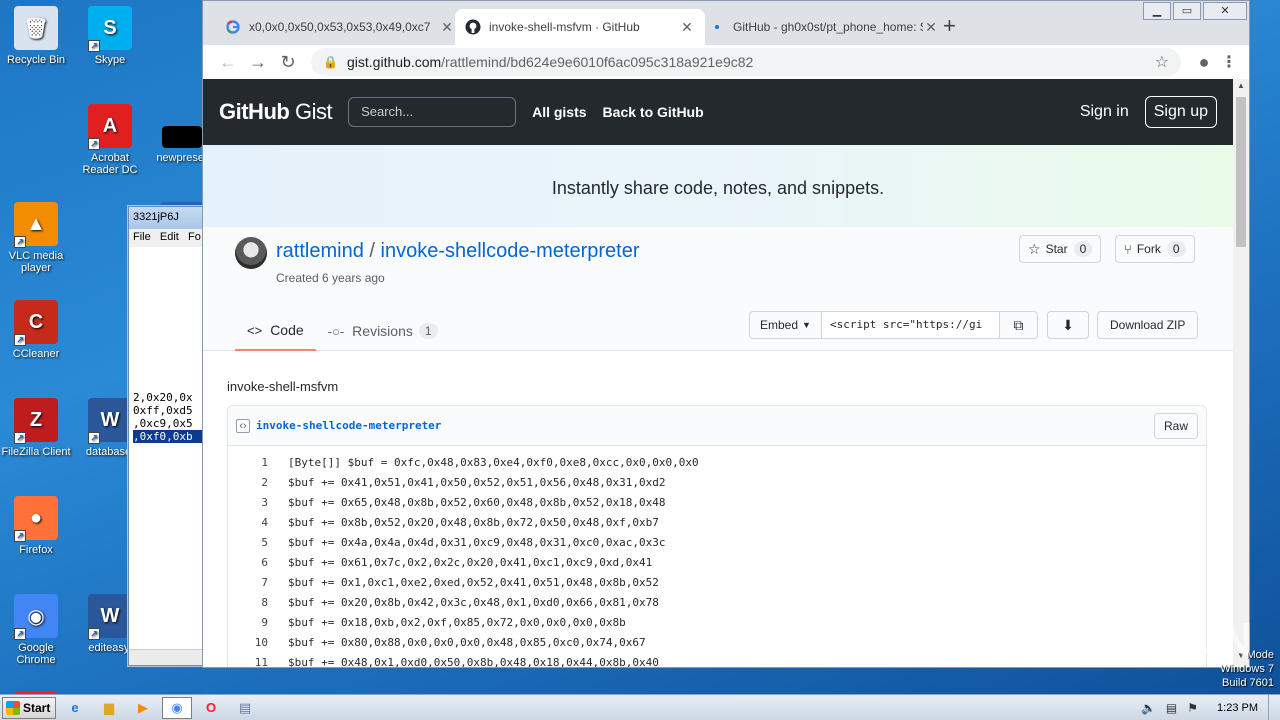 The height and width of the screenshot is (720, 1280). Describe the element at coordinates (653, 112) in the screenshot. I see `back-to-github-link: Back to GitHub` at that location.